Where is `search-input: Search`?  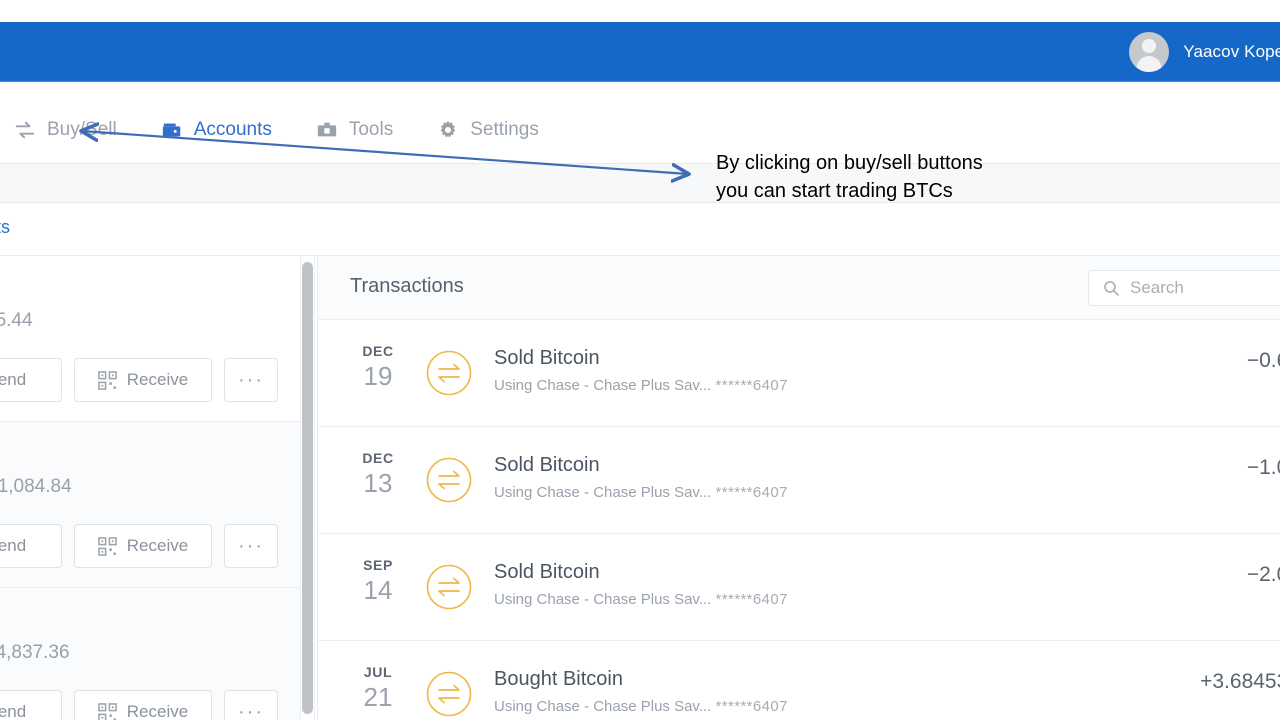 search-input: Search is located at coordinates (1184, 288).